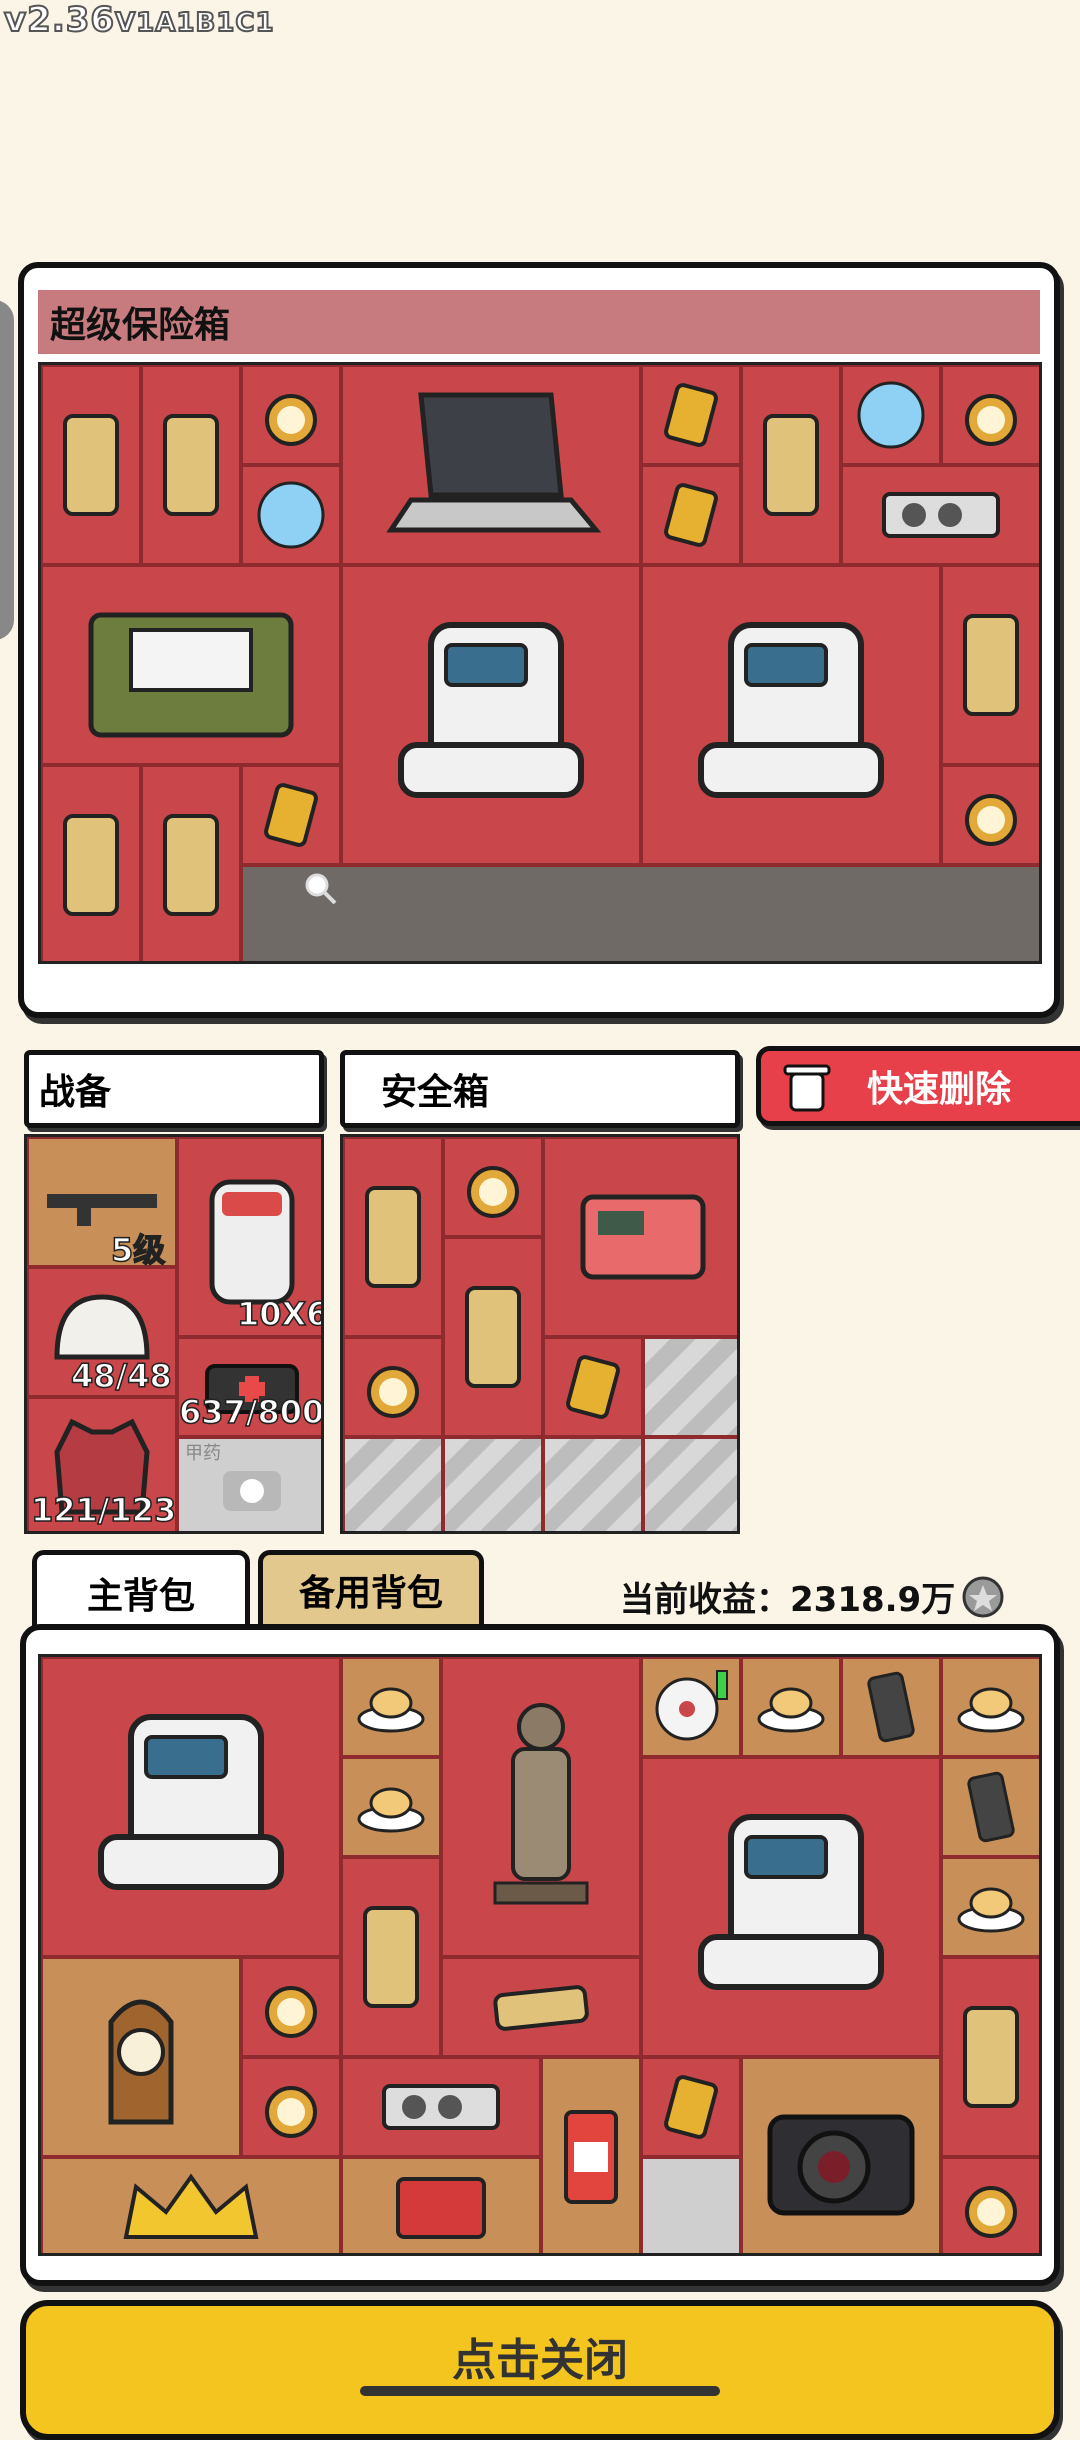 The height and width of the screenshot is (2440, 1080). I want to click on cd-item, so click(691, 1707).